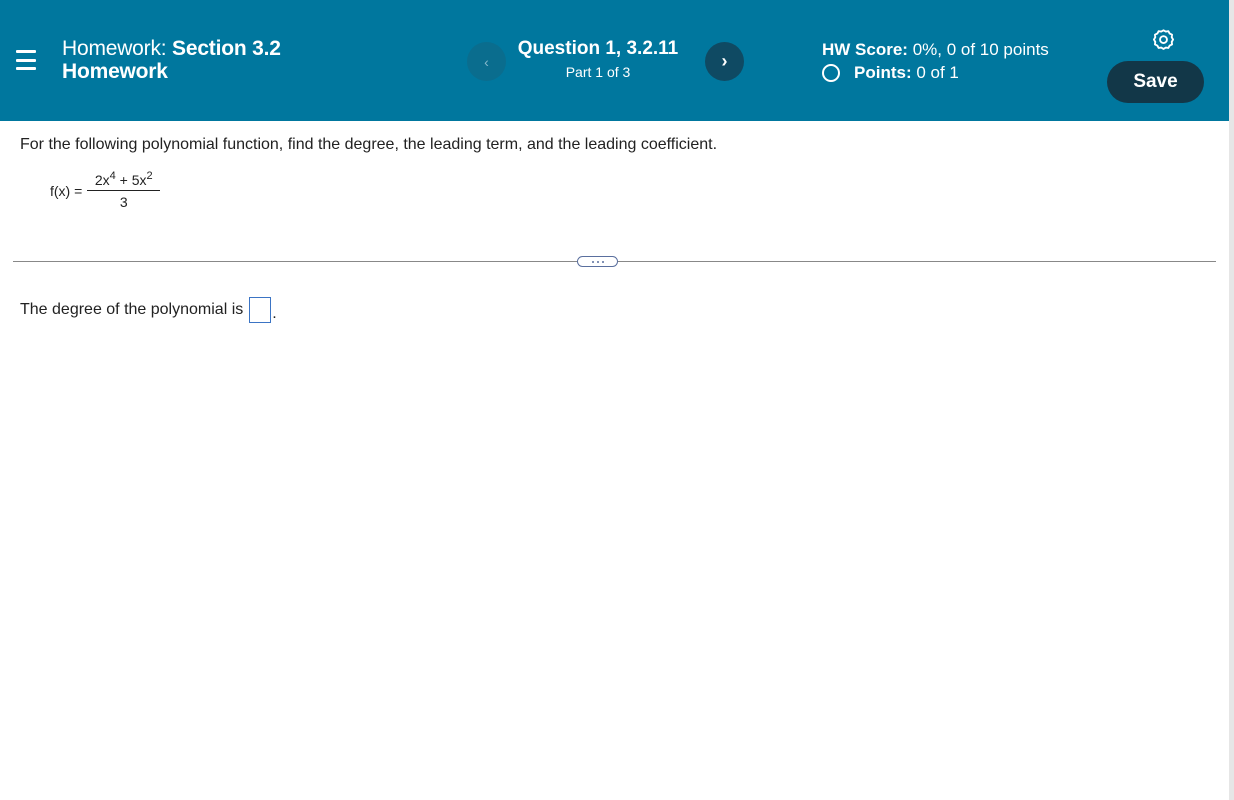 This screenshot has height=800, width=1234. I want to click on degree-answer-input, so click(260, 310).